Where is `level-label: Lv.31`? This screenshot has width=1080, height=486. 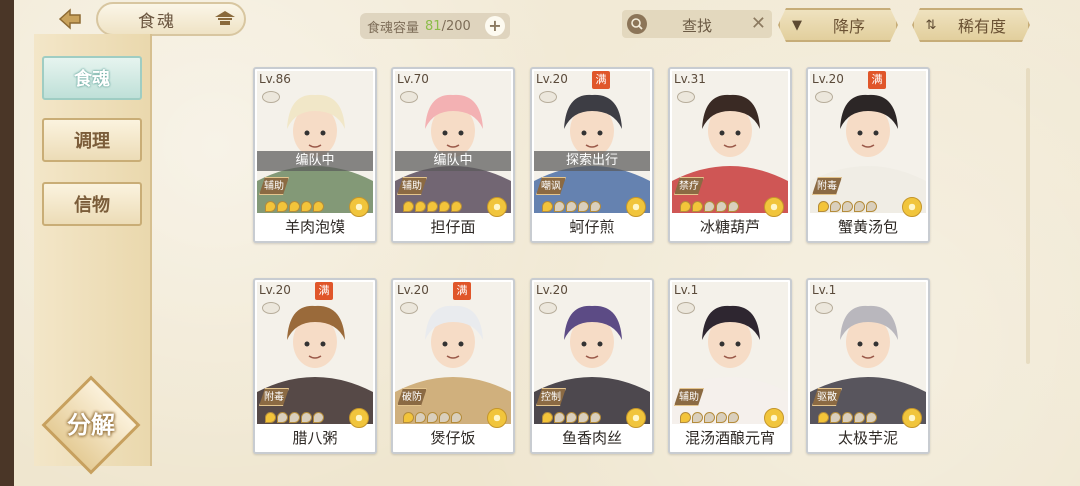 level-label: Lv.31 is located at coordinates (690, 79).